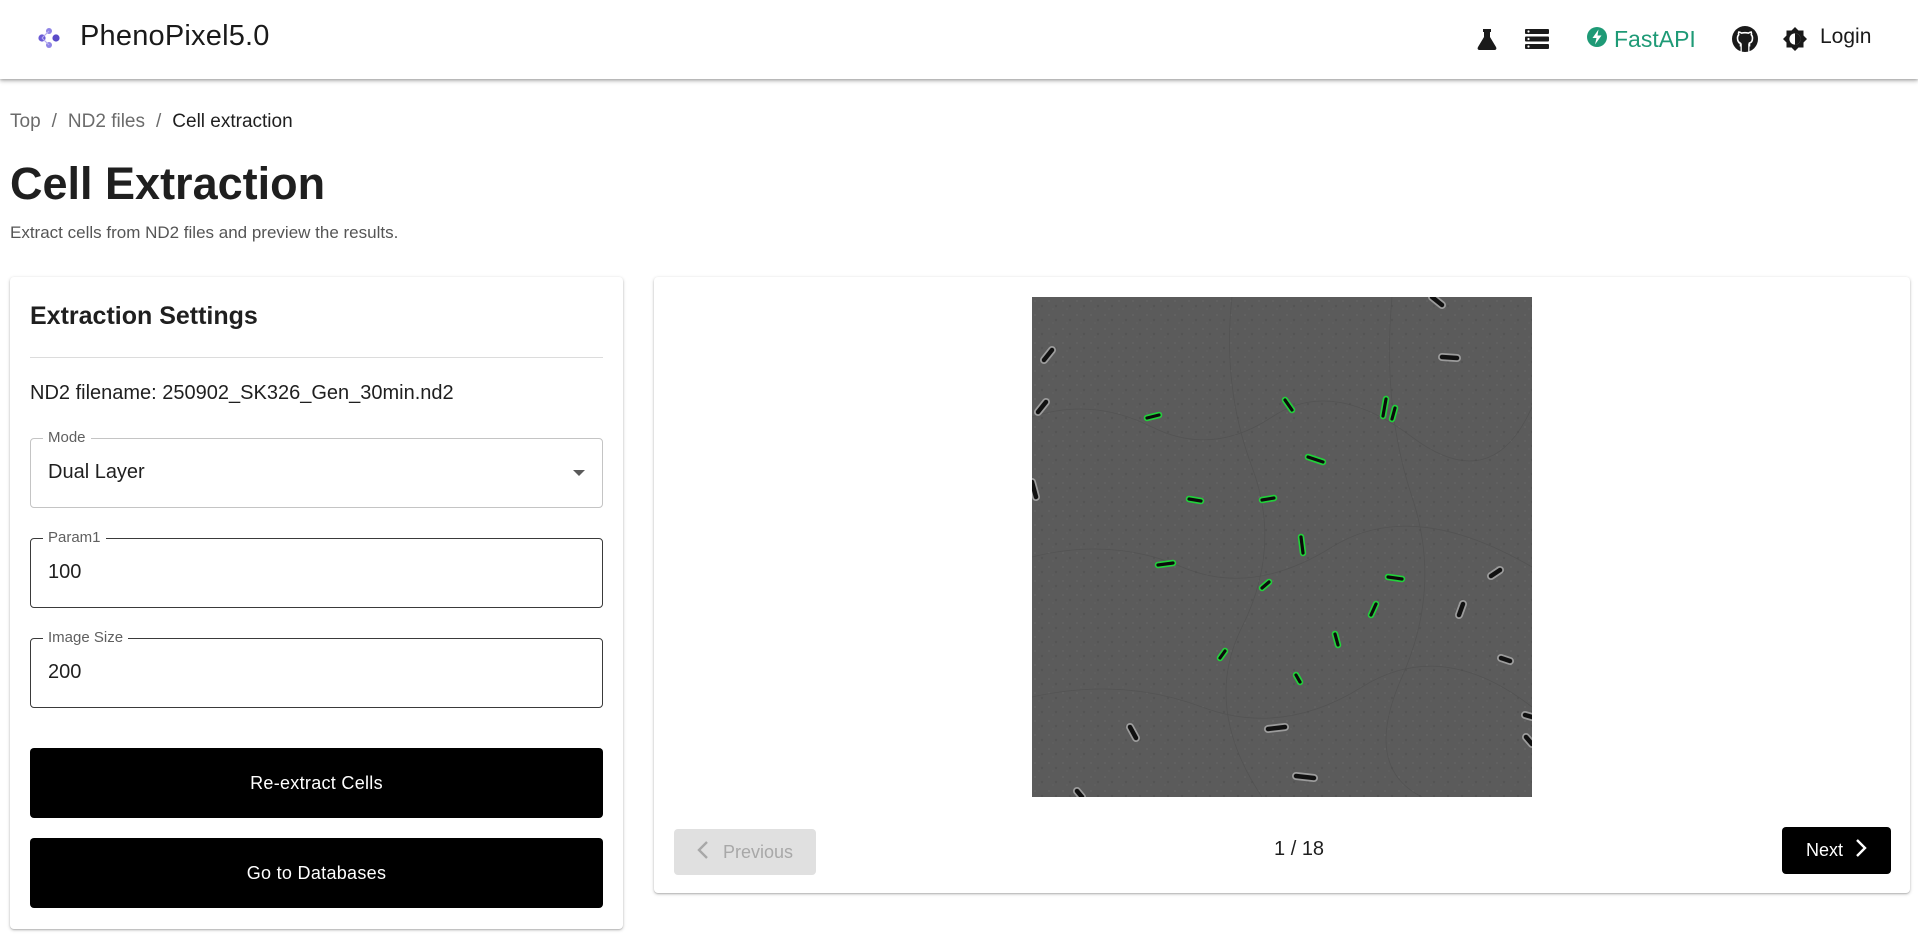  What do you see at coordinates (959, 39) in the screenshot?
I see `app-bar: PhenoPixel5.0 FastAPI Login` at bounding box center [959, 39].